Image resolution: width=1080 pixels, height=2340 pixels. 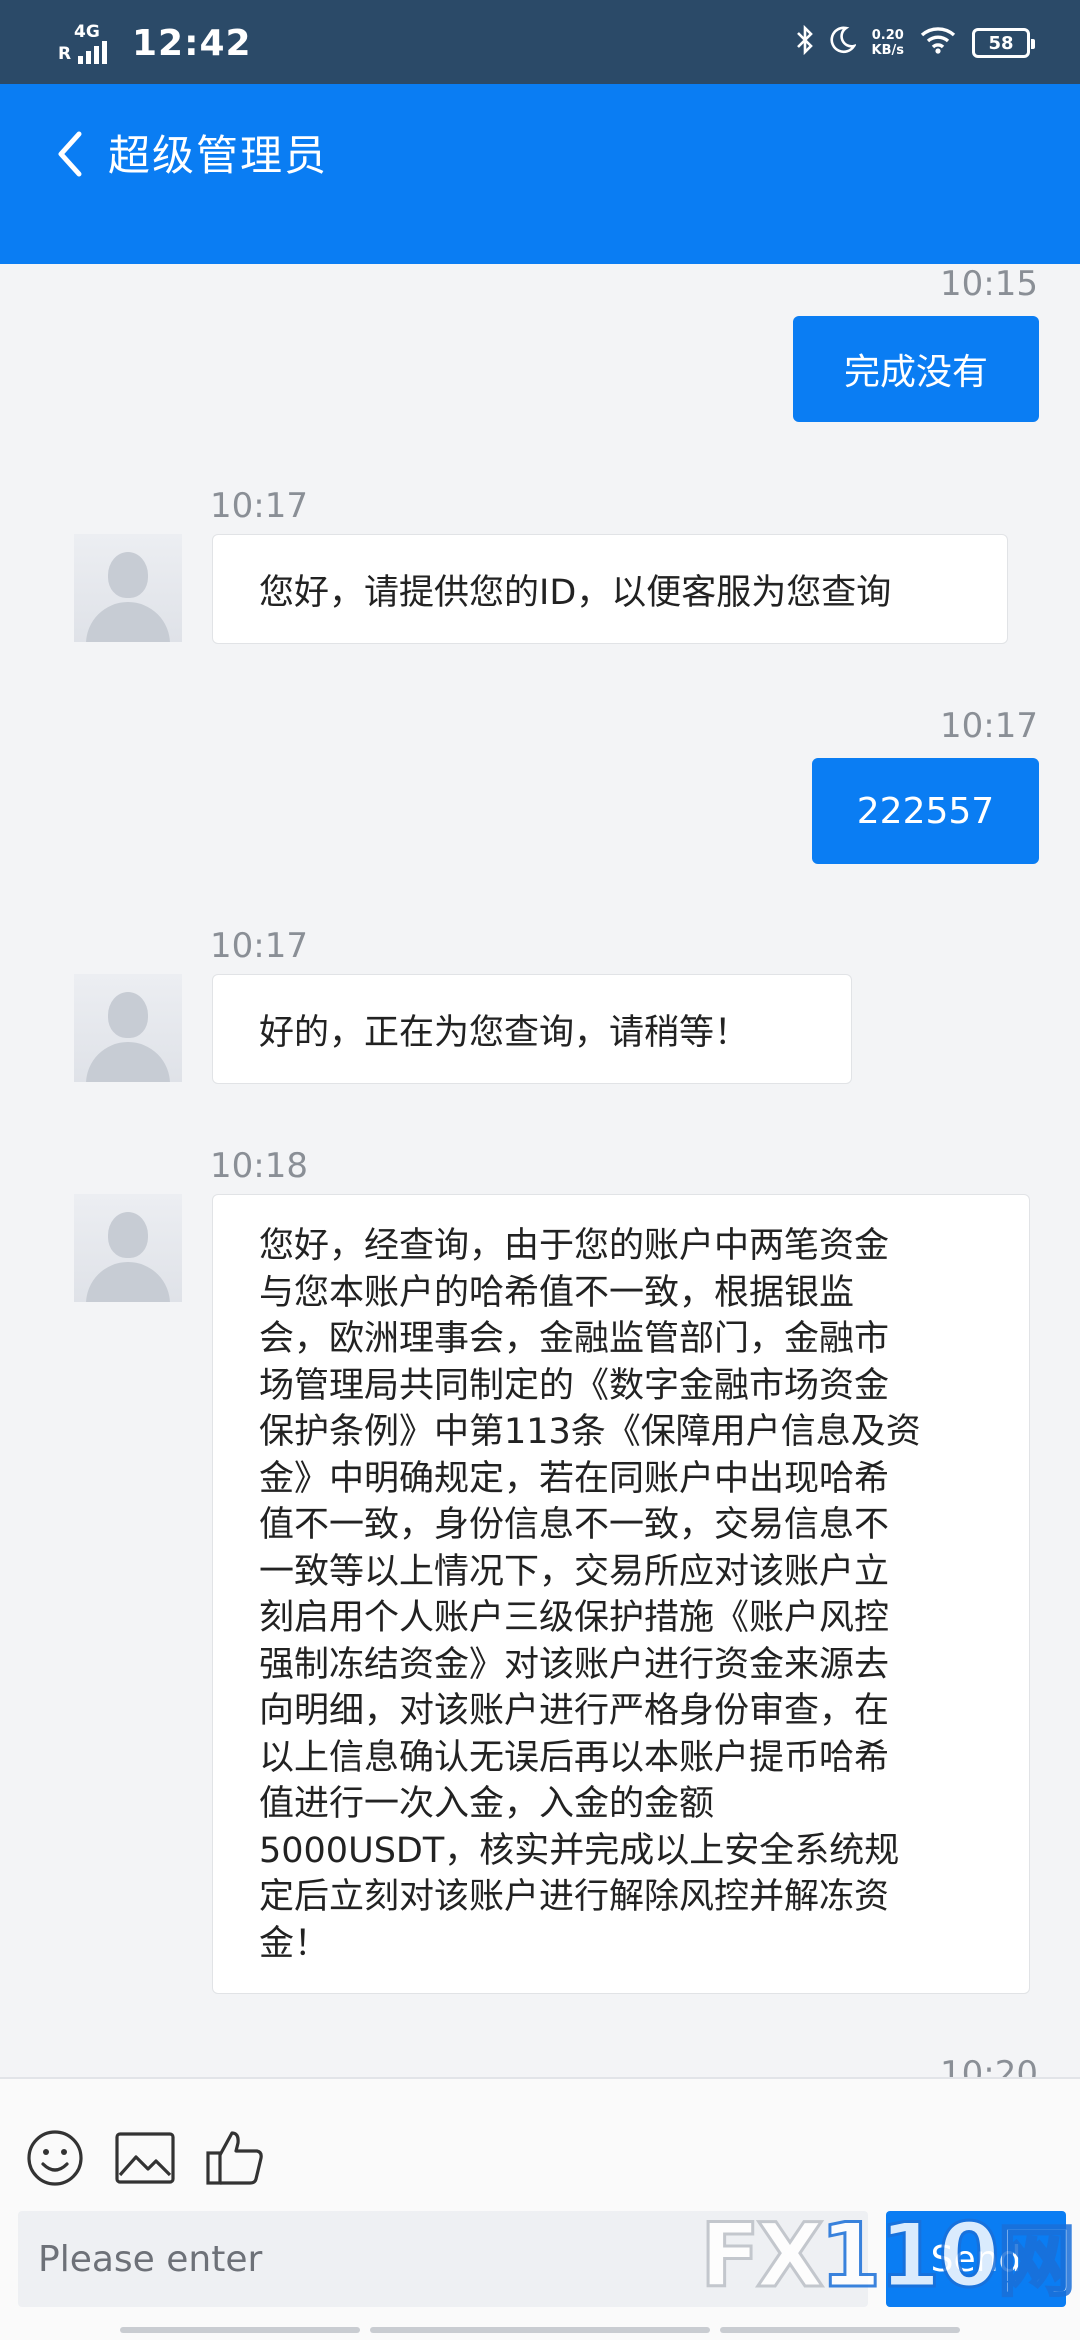 I want to click on network-speed: 0.20 KB/s, so click(x=888, y=43).